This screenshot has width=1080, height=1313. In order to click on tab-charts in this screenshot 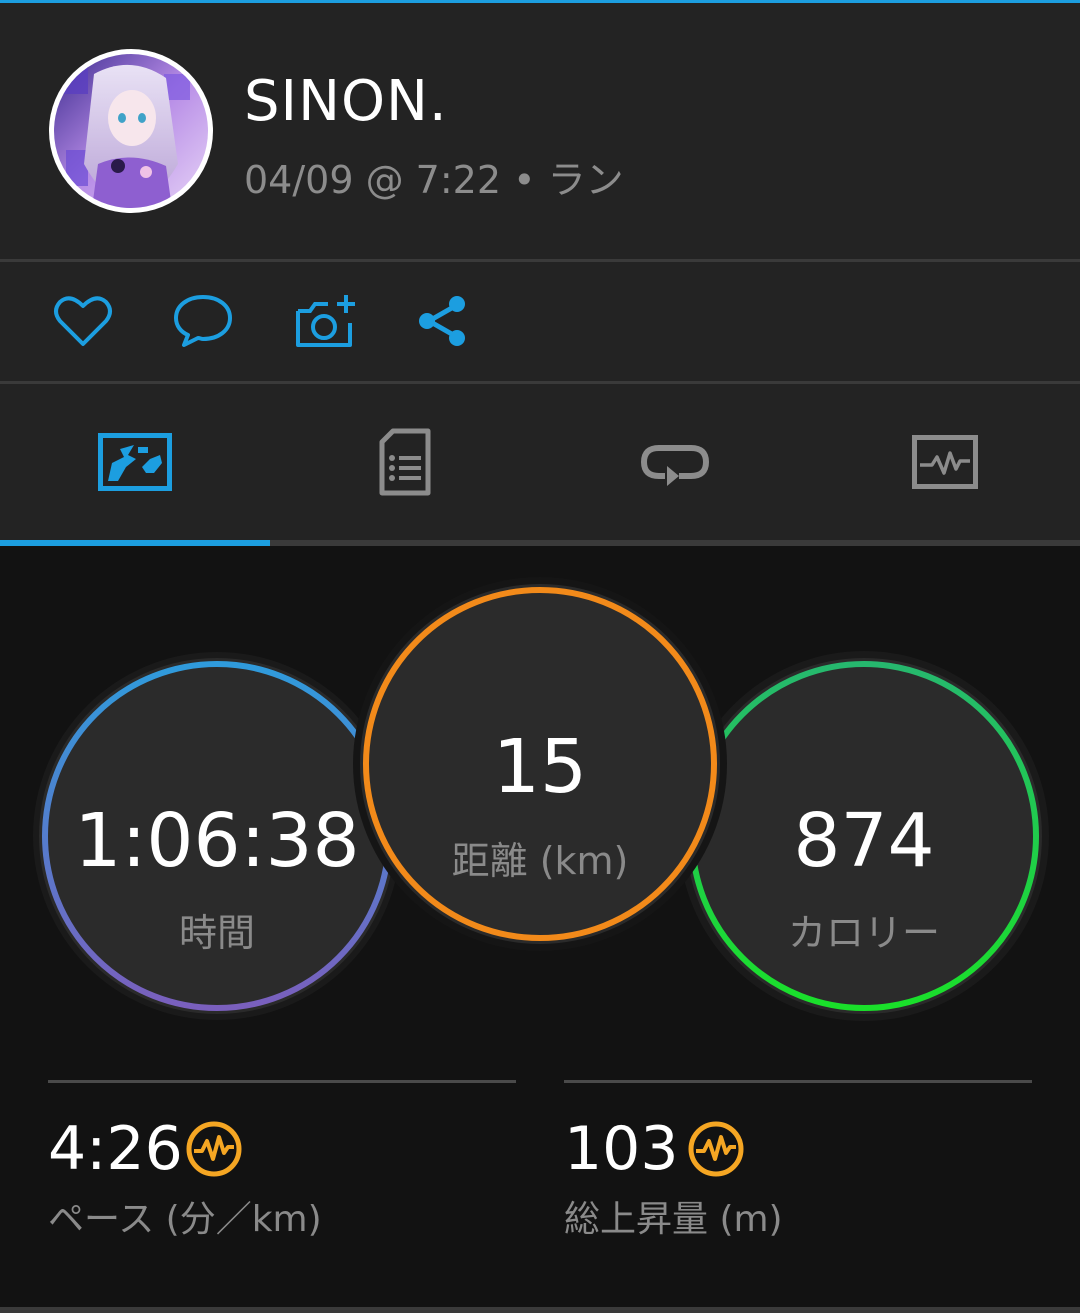, I will do `click(945, 462)`.